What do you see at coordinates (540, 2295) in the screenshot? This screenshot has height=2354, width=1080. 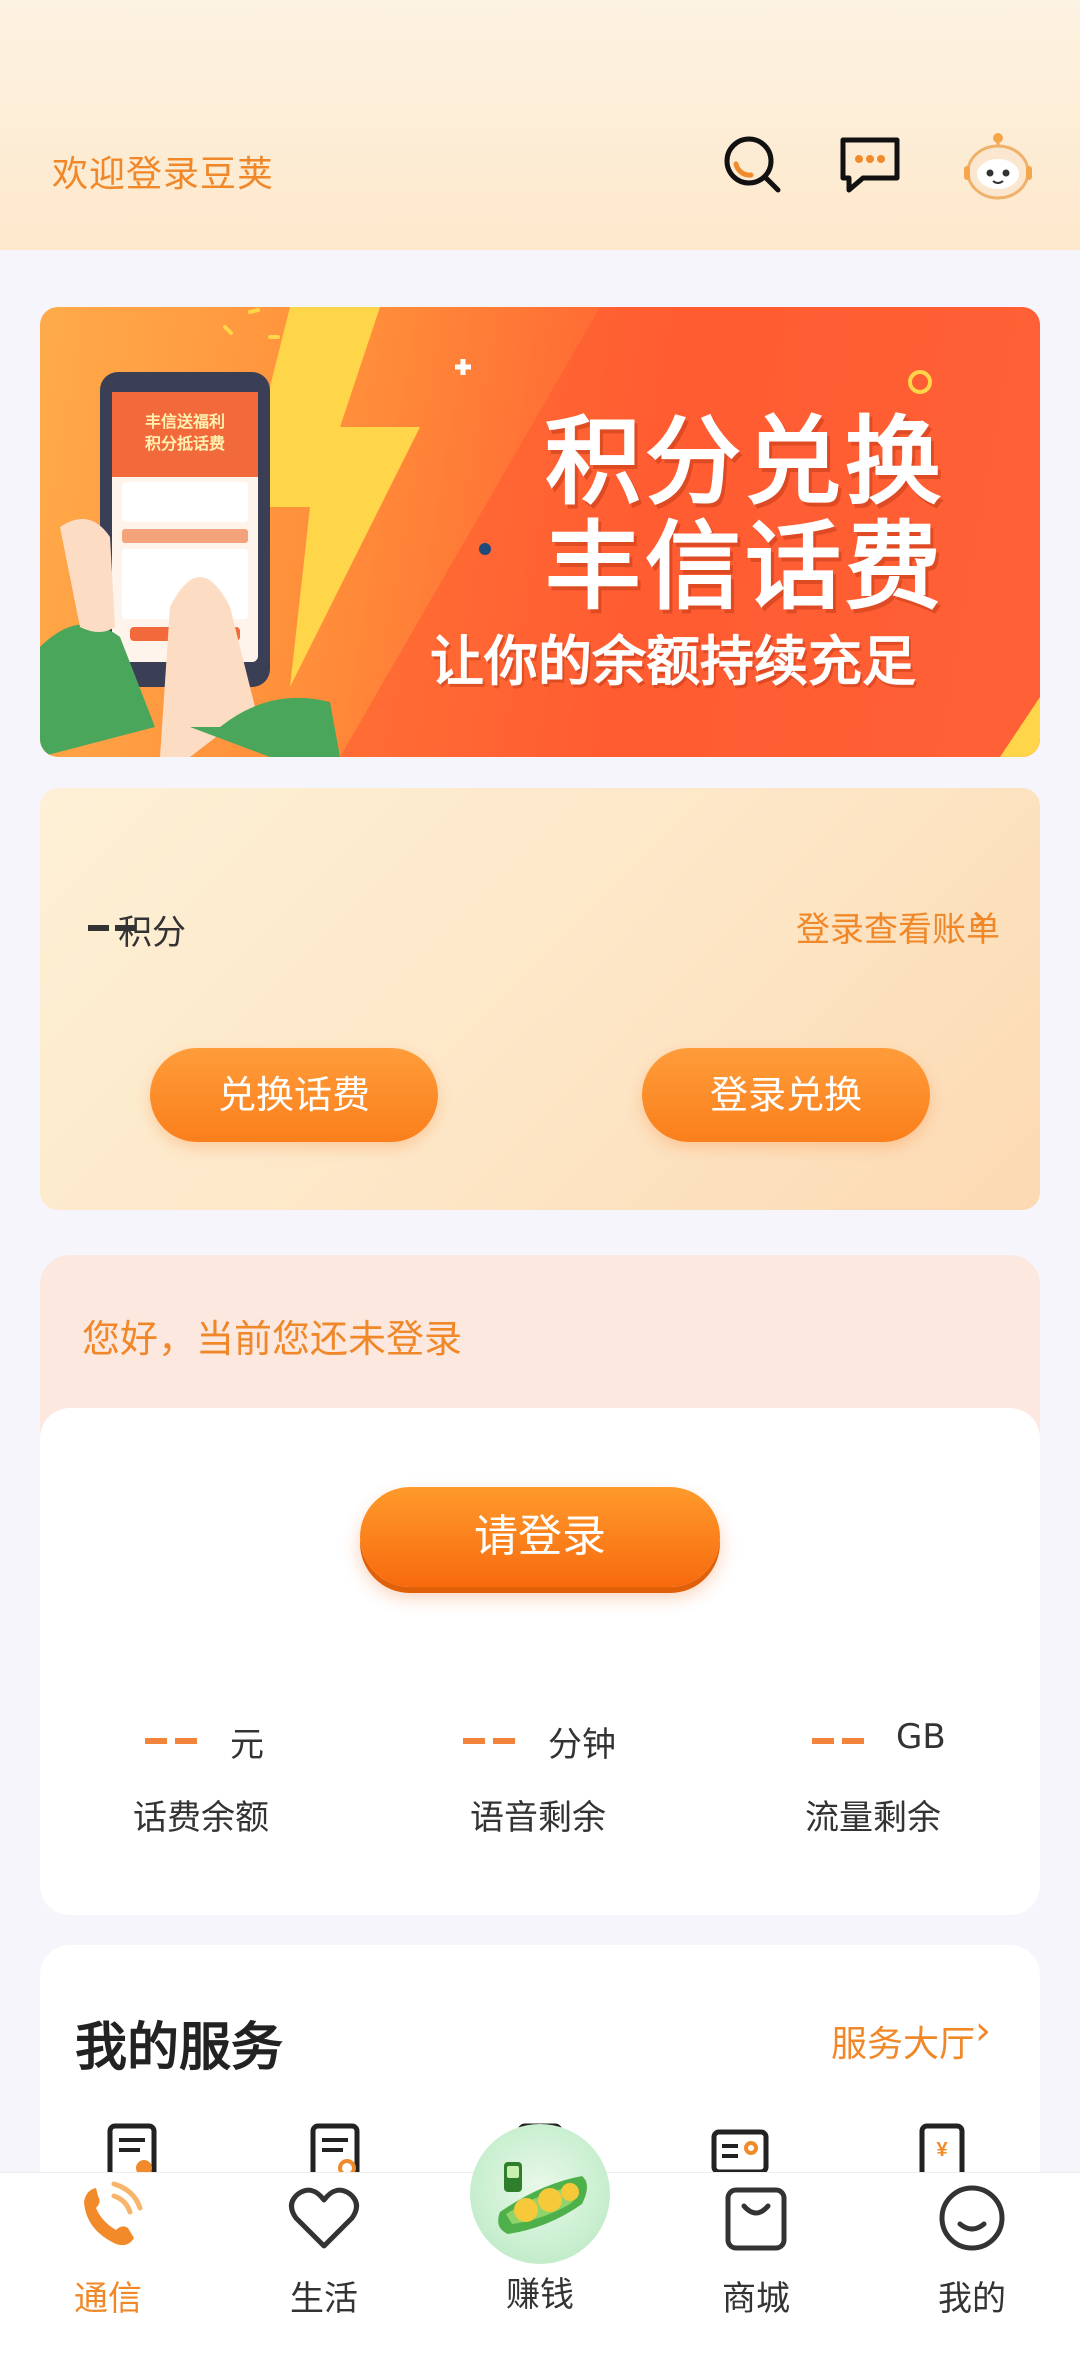 I see `tab-label: 赚钱` at bounding box center [540, 2295].